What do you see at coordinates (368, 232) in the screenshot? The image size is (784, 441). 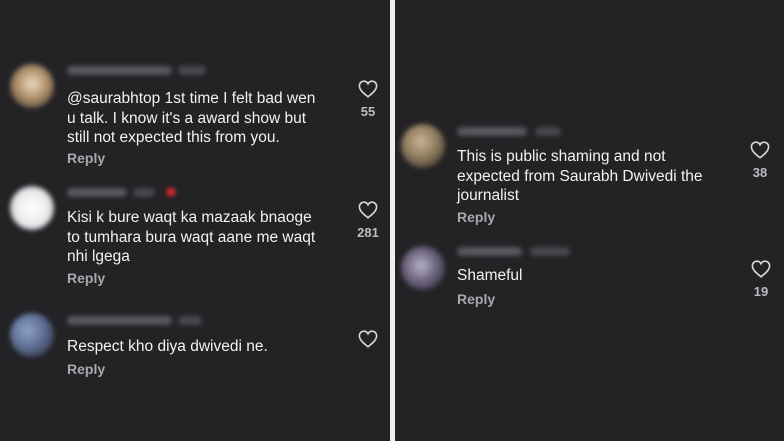 I see `like-count: 281` at bounding box center [368, 232].